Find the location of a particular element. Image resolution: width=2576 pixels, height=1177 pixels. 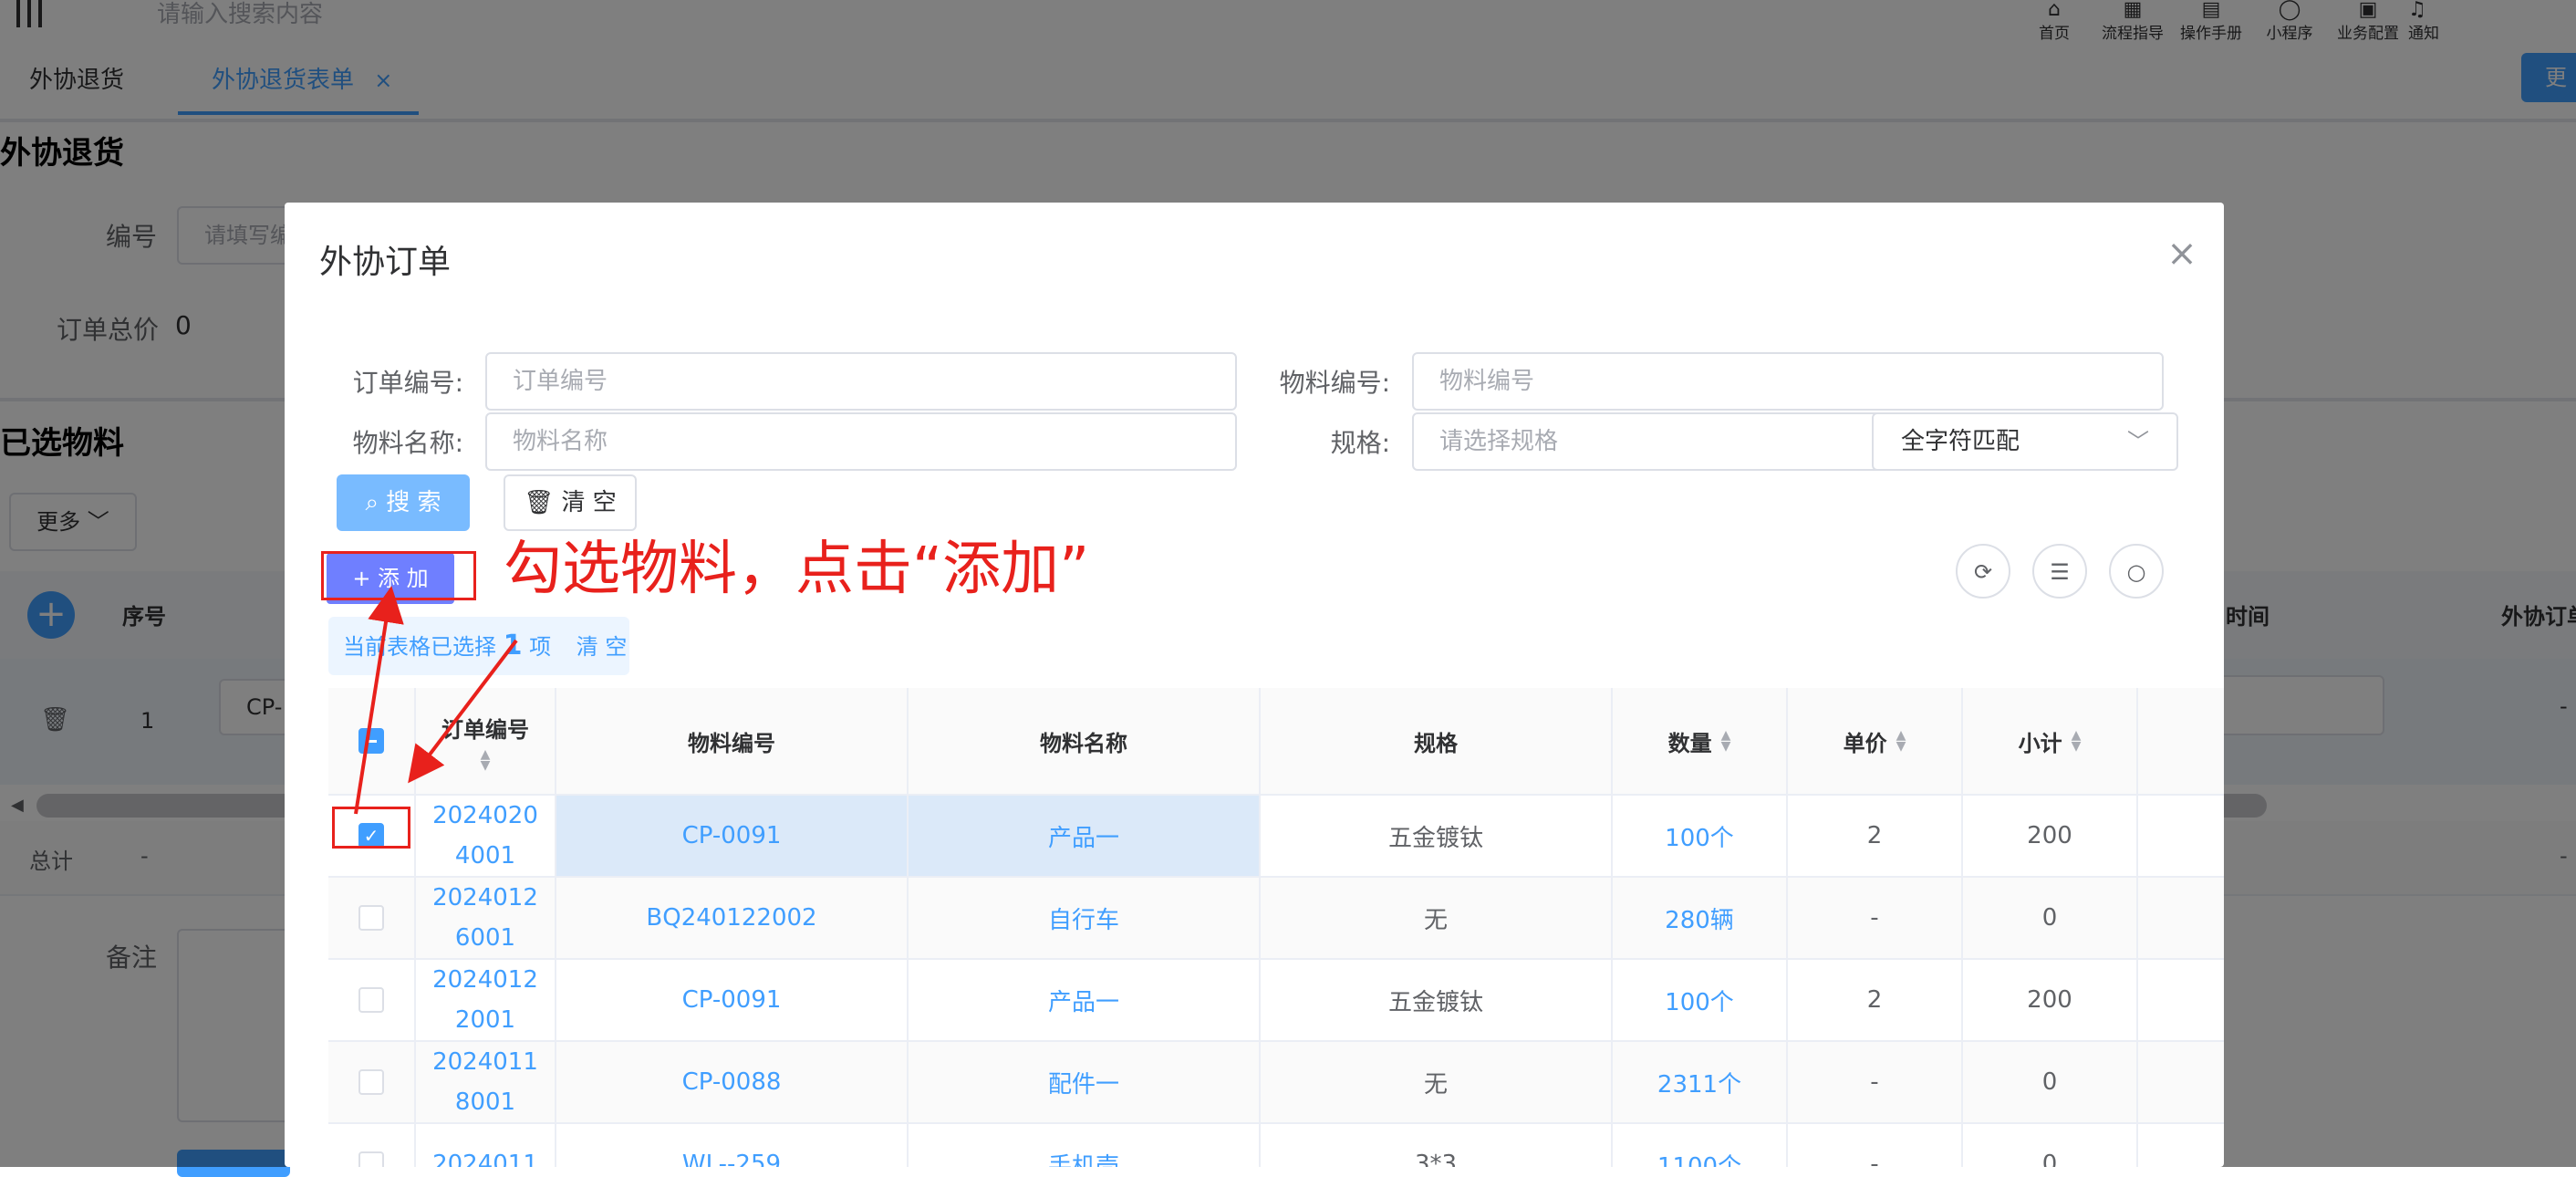

cell-qty: 2311个 is located at coordinates (1700, 1083).